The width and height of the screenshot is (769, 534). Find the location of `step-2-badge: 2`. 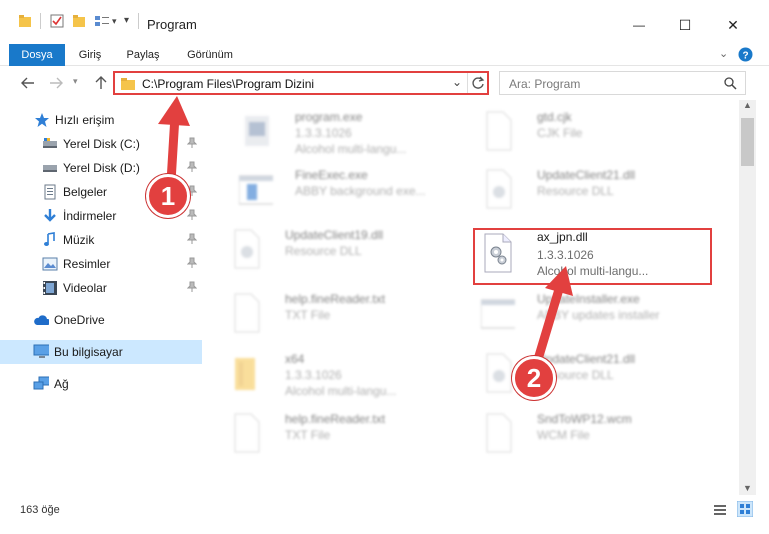

step-2-badge: 2 is located at coordinates (534, 378).